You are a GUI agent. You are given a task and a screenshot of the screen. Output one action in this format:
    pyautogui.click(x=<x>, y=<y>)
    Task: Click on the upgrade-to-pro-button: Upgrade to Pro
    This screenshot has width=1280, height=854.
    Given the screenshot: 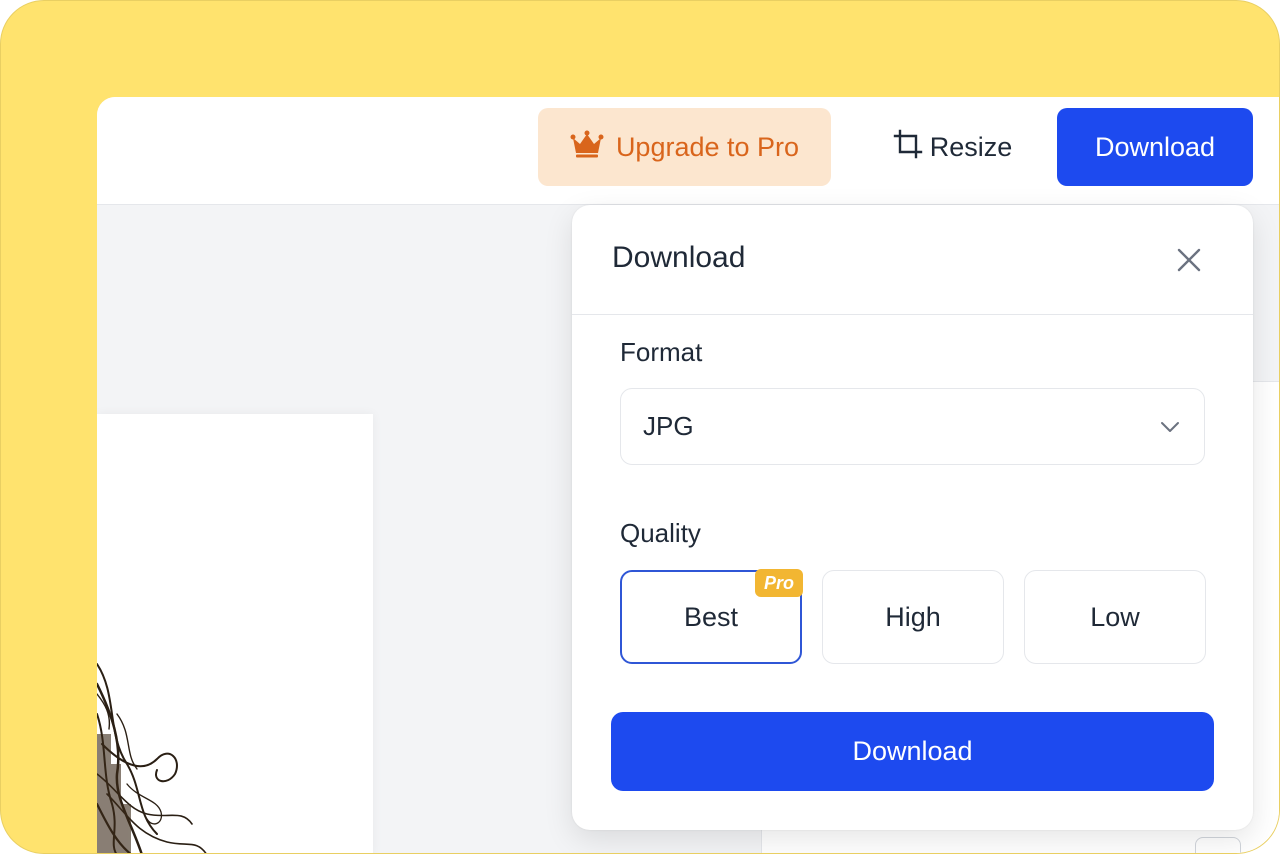 What is the action you would take?
    pyautogui.click(x=684, y=147)
    